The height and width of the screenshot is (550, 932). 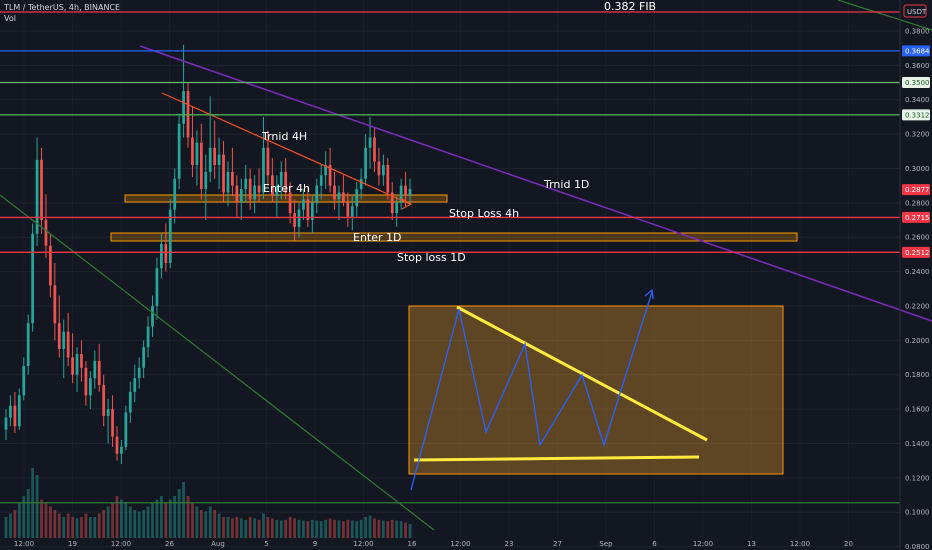 What do you see at coordinates (917, 341) in the screenshot?
I see `y-tick-label: 0.2000` at bounding box center [917, 341].